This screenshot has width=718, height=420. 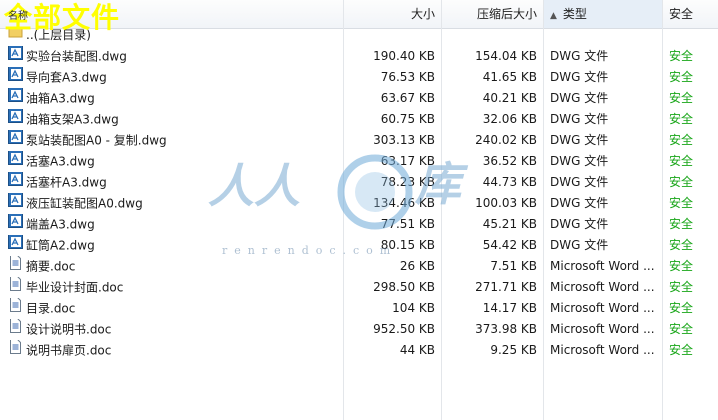 What do you see at coordinates (175, 77) in the screenshot?
I see `file-name-cell: 导向套A3.dwg` at bounding box center [175, 77].